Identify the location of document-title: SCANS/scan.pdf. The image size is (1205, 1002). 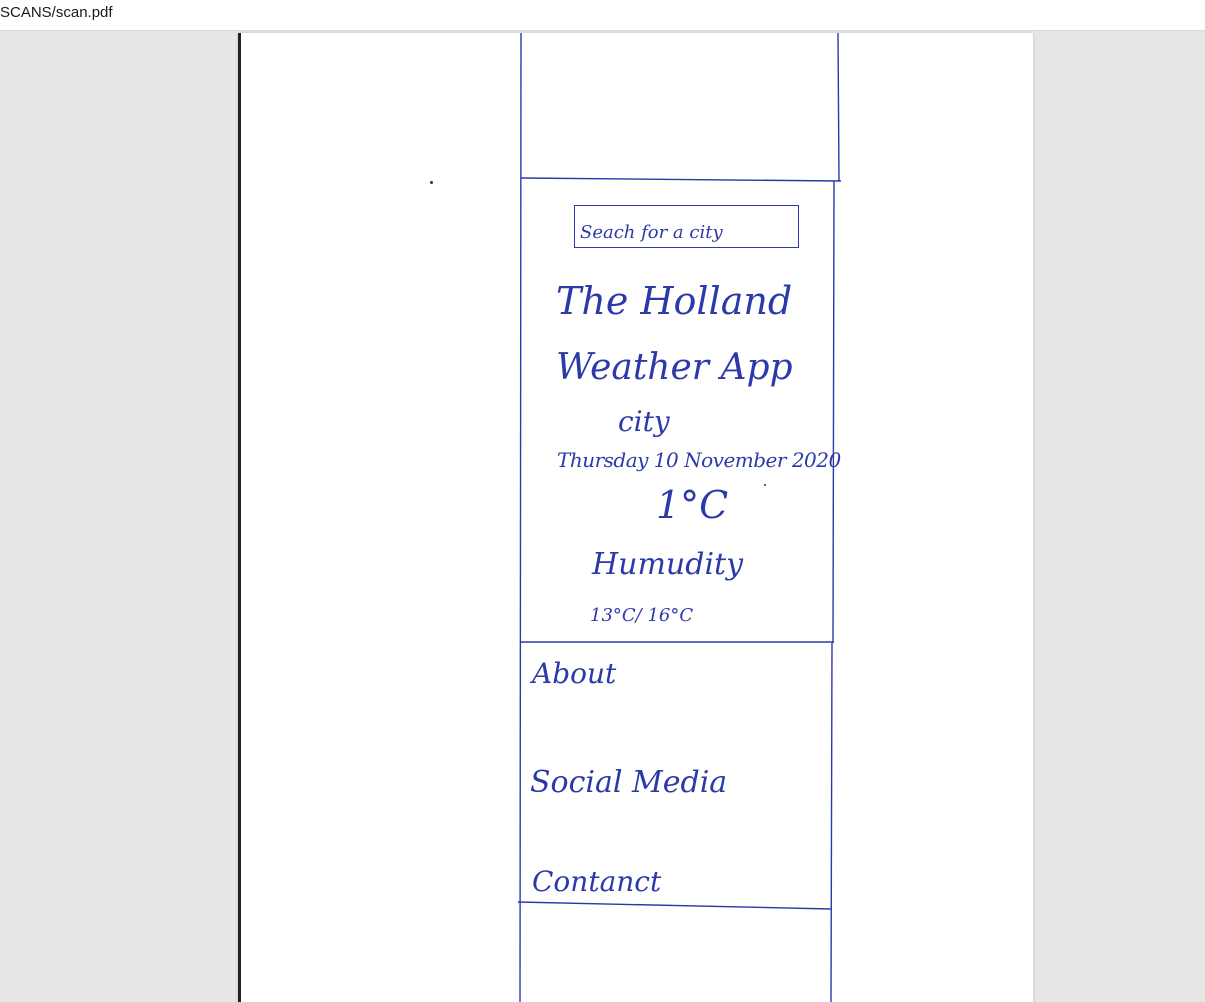
(56, 12).